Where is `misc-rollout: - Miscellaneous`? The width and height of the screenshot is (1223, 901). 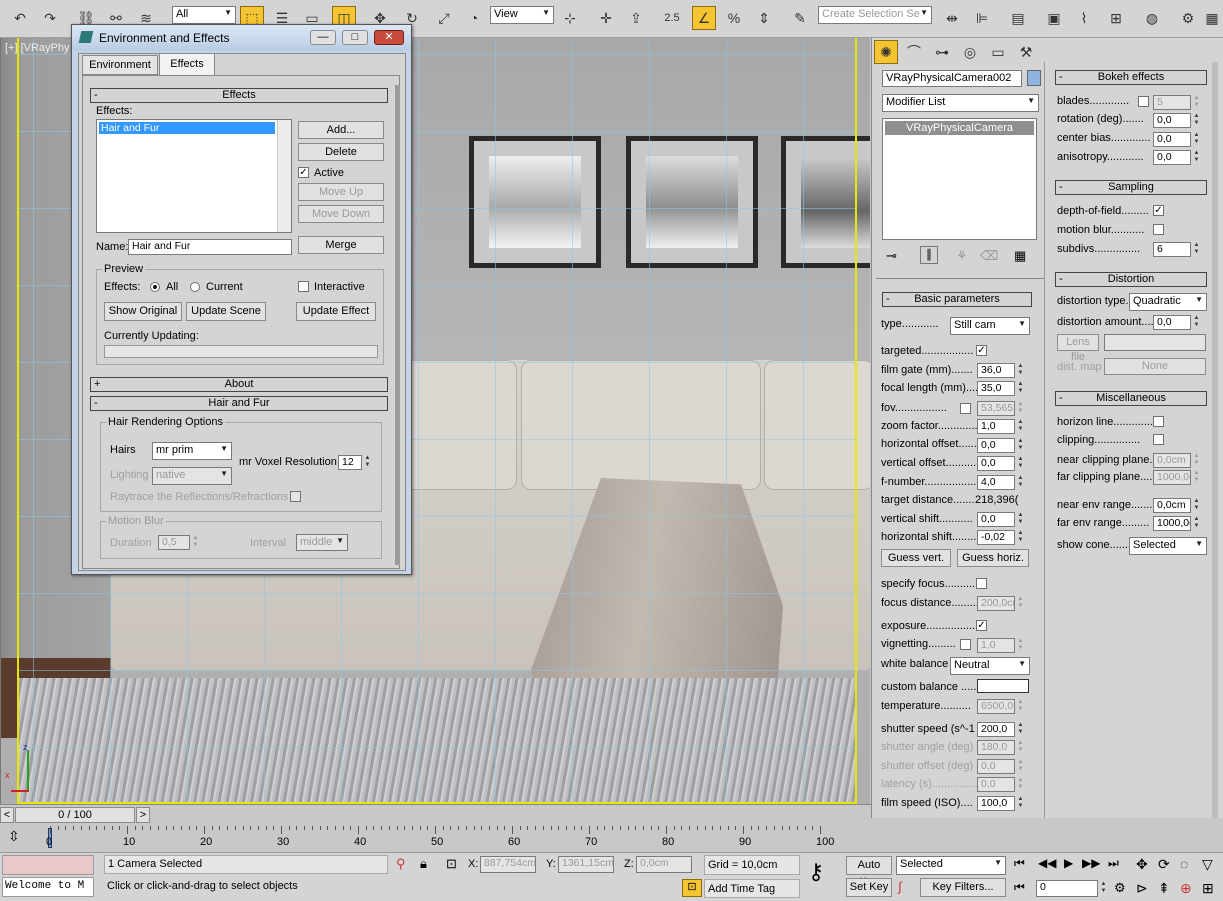 misc-rollout: - Miscellaneous is located at coordinates (1131, 398).